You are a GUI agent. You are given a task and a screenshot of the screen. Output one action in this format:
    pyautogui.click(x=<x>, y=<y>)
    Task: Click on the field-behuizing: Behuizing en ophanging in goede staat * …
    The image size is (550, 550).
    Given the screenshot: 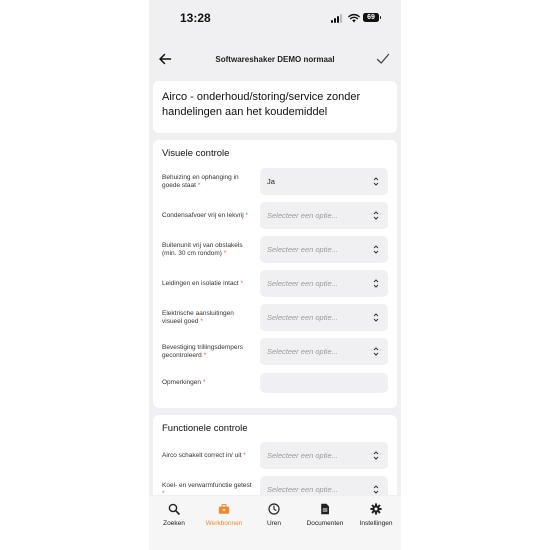 What is the action you would take?
    pyautogui.click(x=275, y=182)
    